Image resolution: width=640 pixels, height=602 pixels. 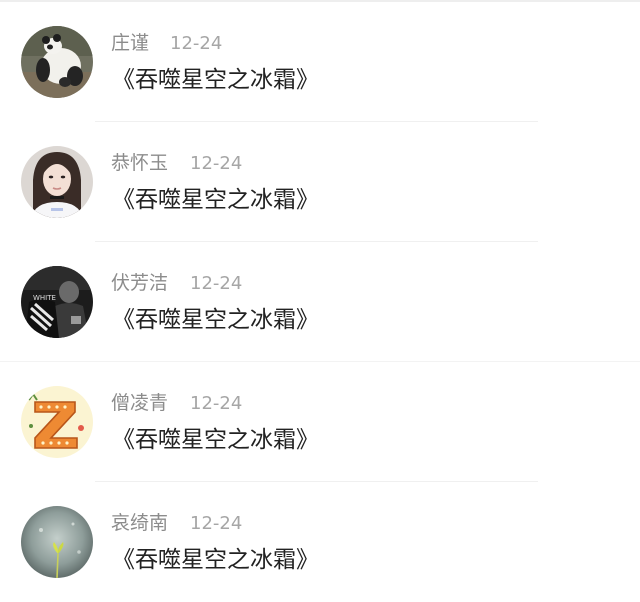 I want to click on svg-text: WHITE, so click(x=44, y=298).